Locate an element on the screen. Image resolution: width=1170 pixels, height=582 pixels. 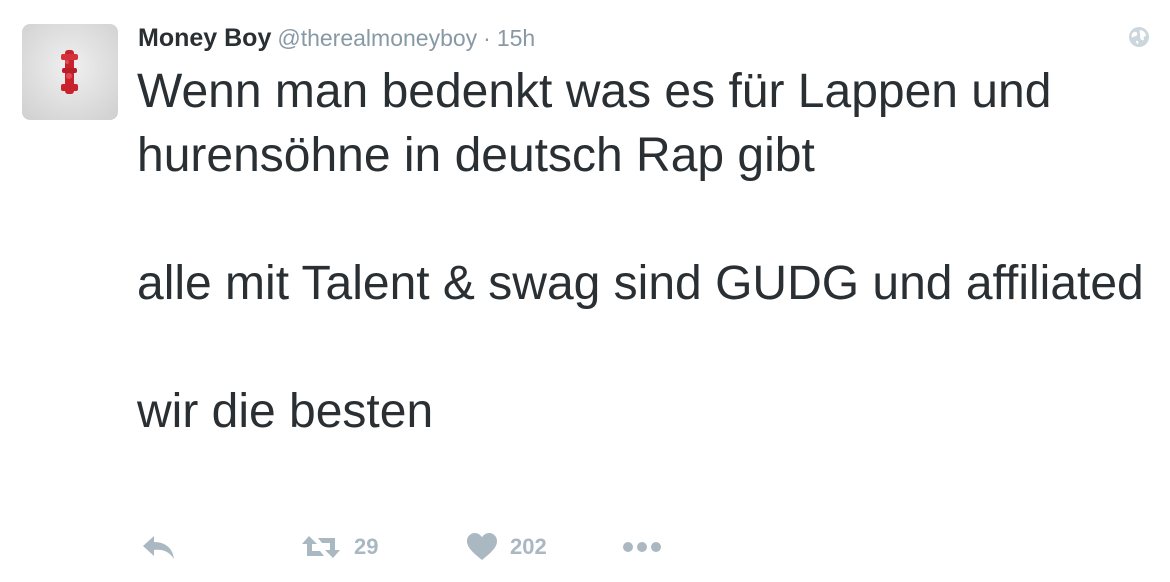
author-fullname: Money Boy is located at coordinates (204, 38).